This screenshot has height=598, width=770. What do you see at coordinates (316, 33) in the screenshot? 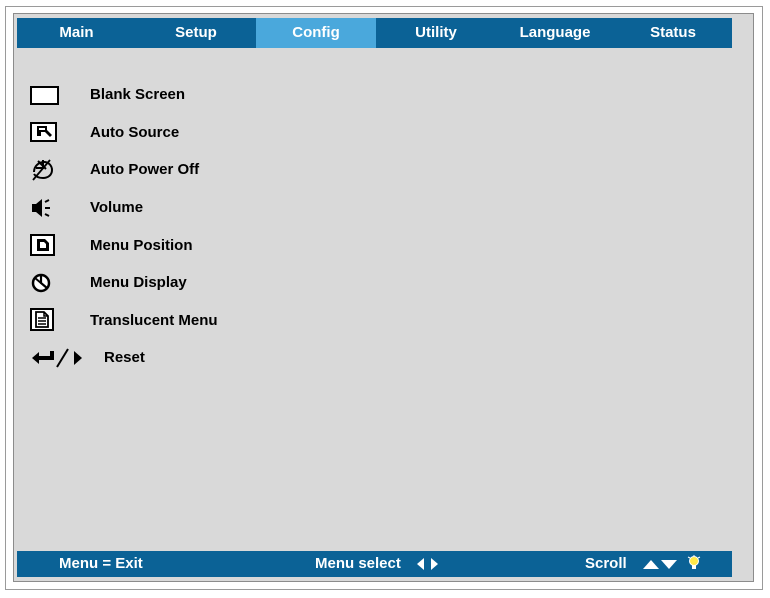
I see `tab-config: Config` at bounding box center [316, 33].